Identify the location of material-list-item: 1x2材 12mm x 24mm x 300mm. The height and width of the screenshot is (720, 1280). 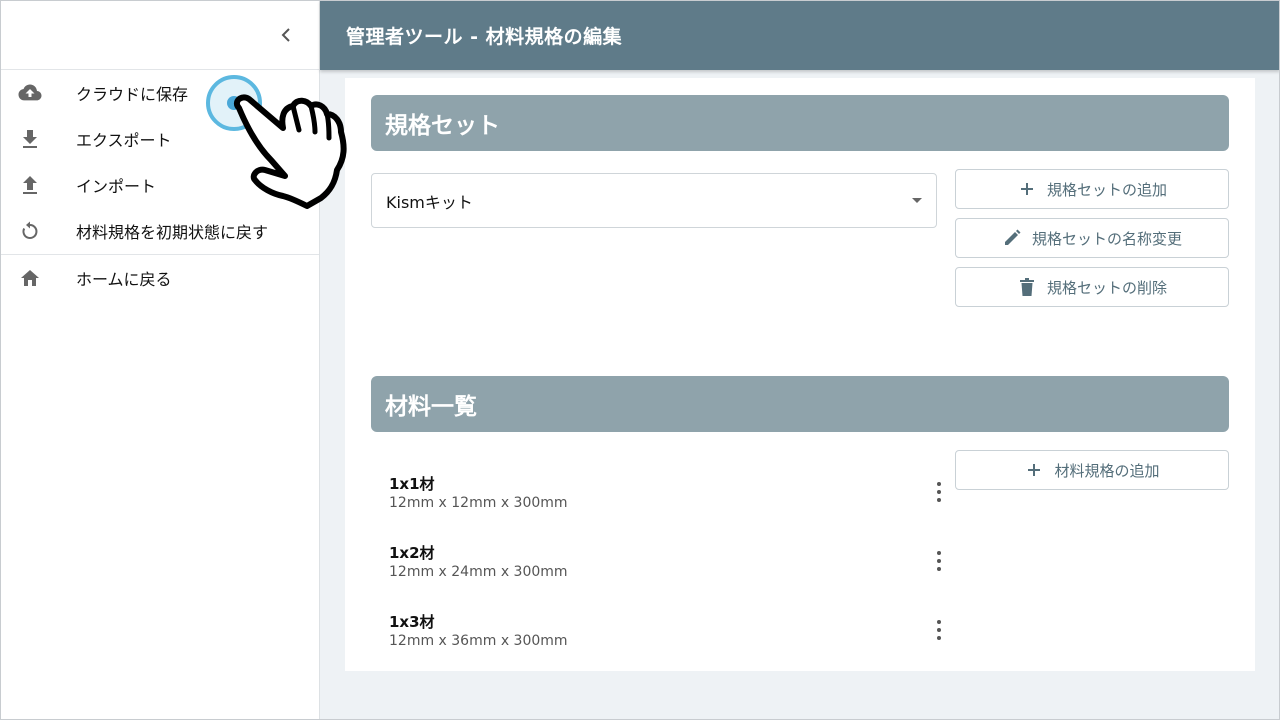
(665, 568).